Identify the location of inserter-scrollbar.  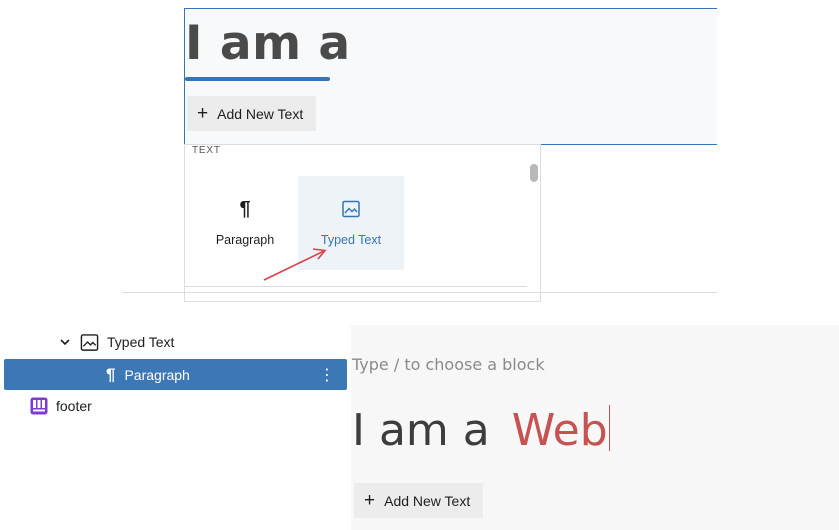
(534, 173).